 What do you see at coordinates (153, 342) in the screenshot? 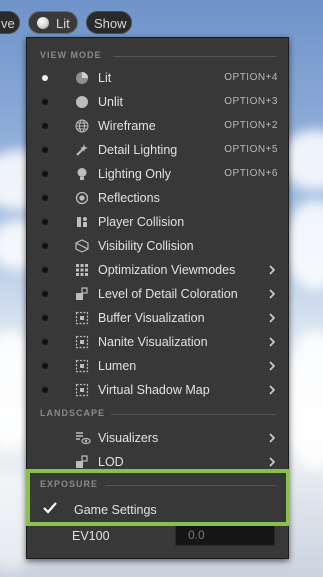
I see `menu-item-label: Nanite Visualization` at bounding box center [153, 342].